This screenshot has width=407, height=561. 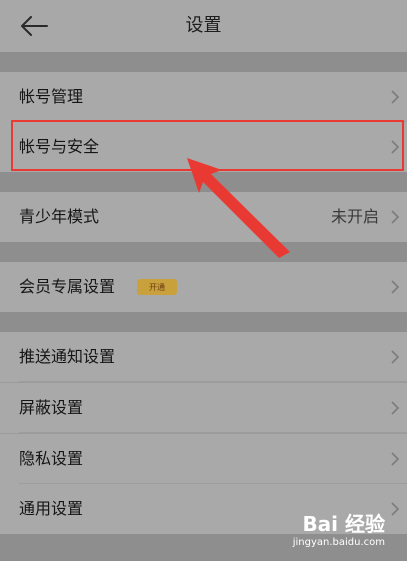 What do you see at coordinates (67, 356) in the screenshot?
I see `row-label: 推送通知设置` at bounding box center [67, 356].